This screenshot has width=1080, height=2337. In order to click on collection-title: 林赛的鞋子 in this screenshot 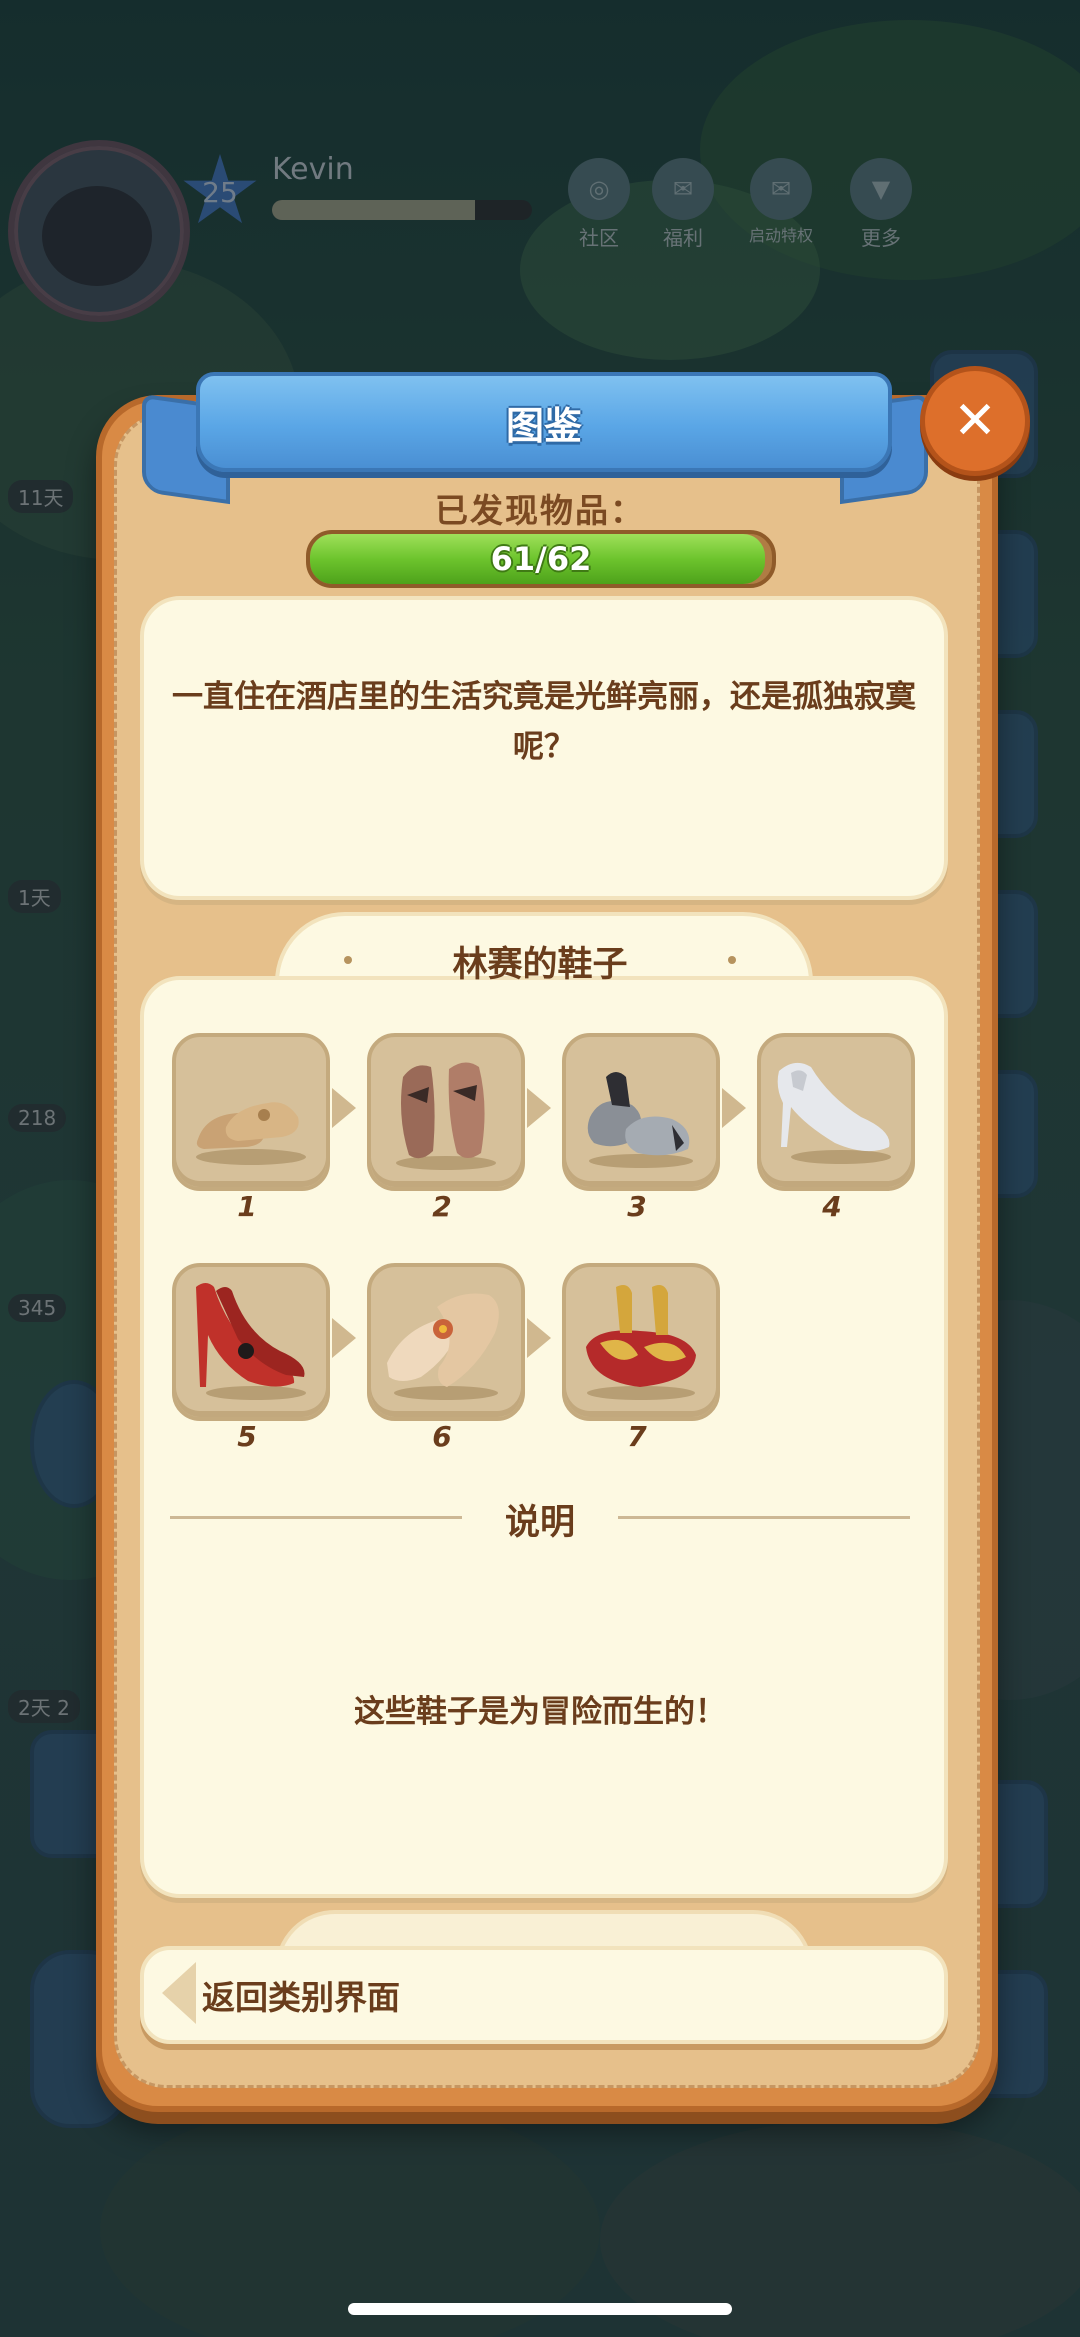, I will do `click(540, 965)`.